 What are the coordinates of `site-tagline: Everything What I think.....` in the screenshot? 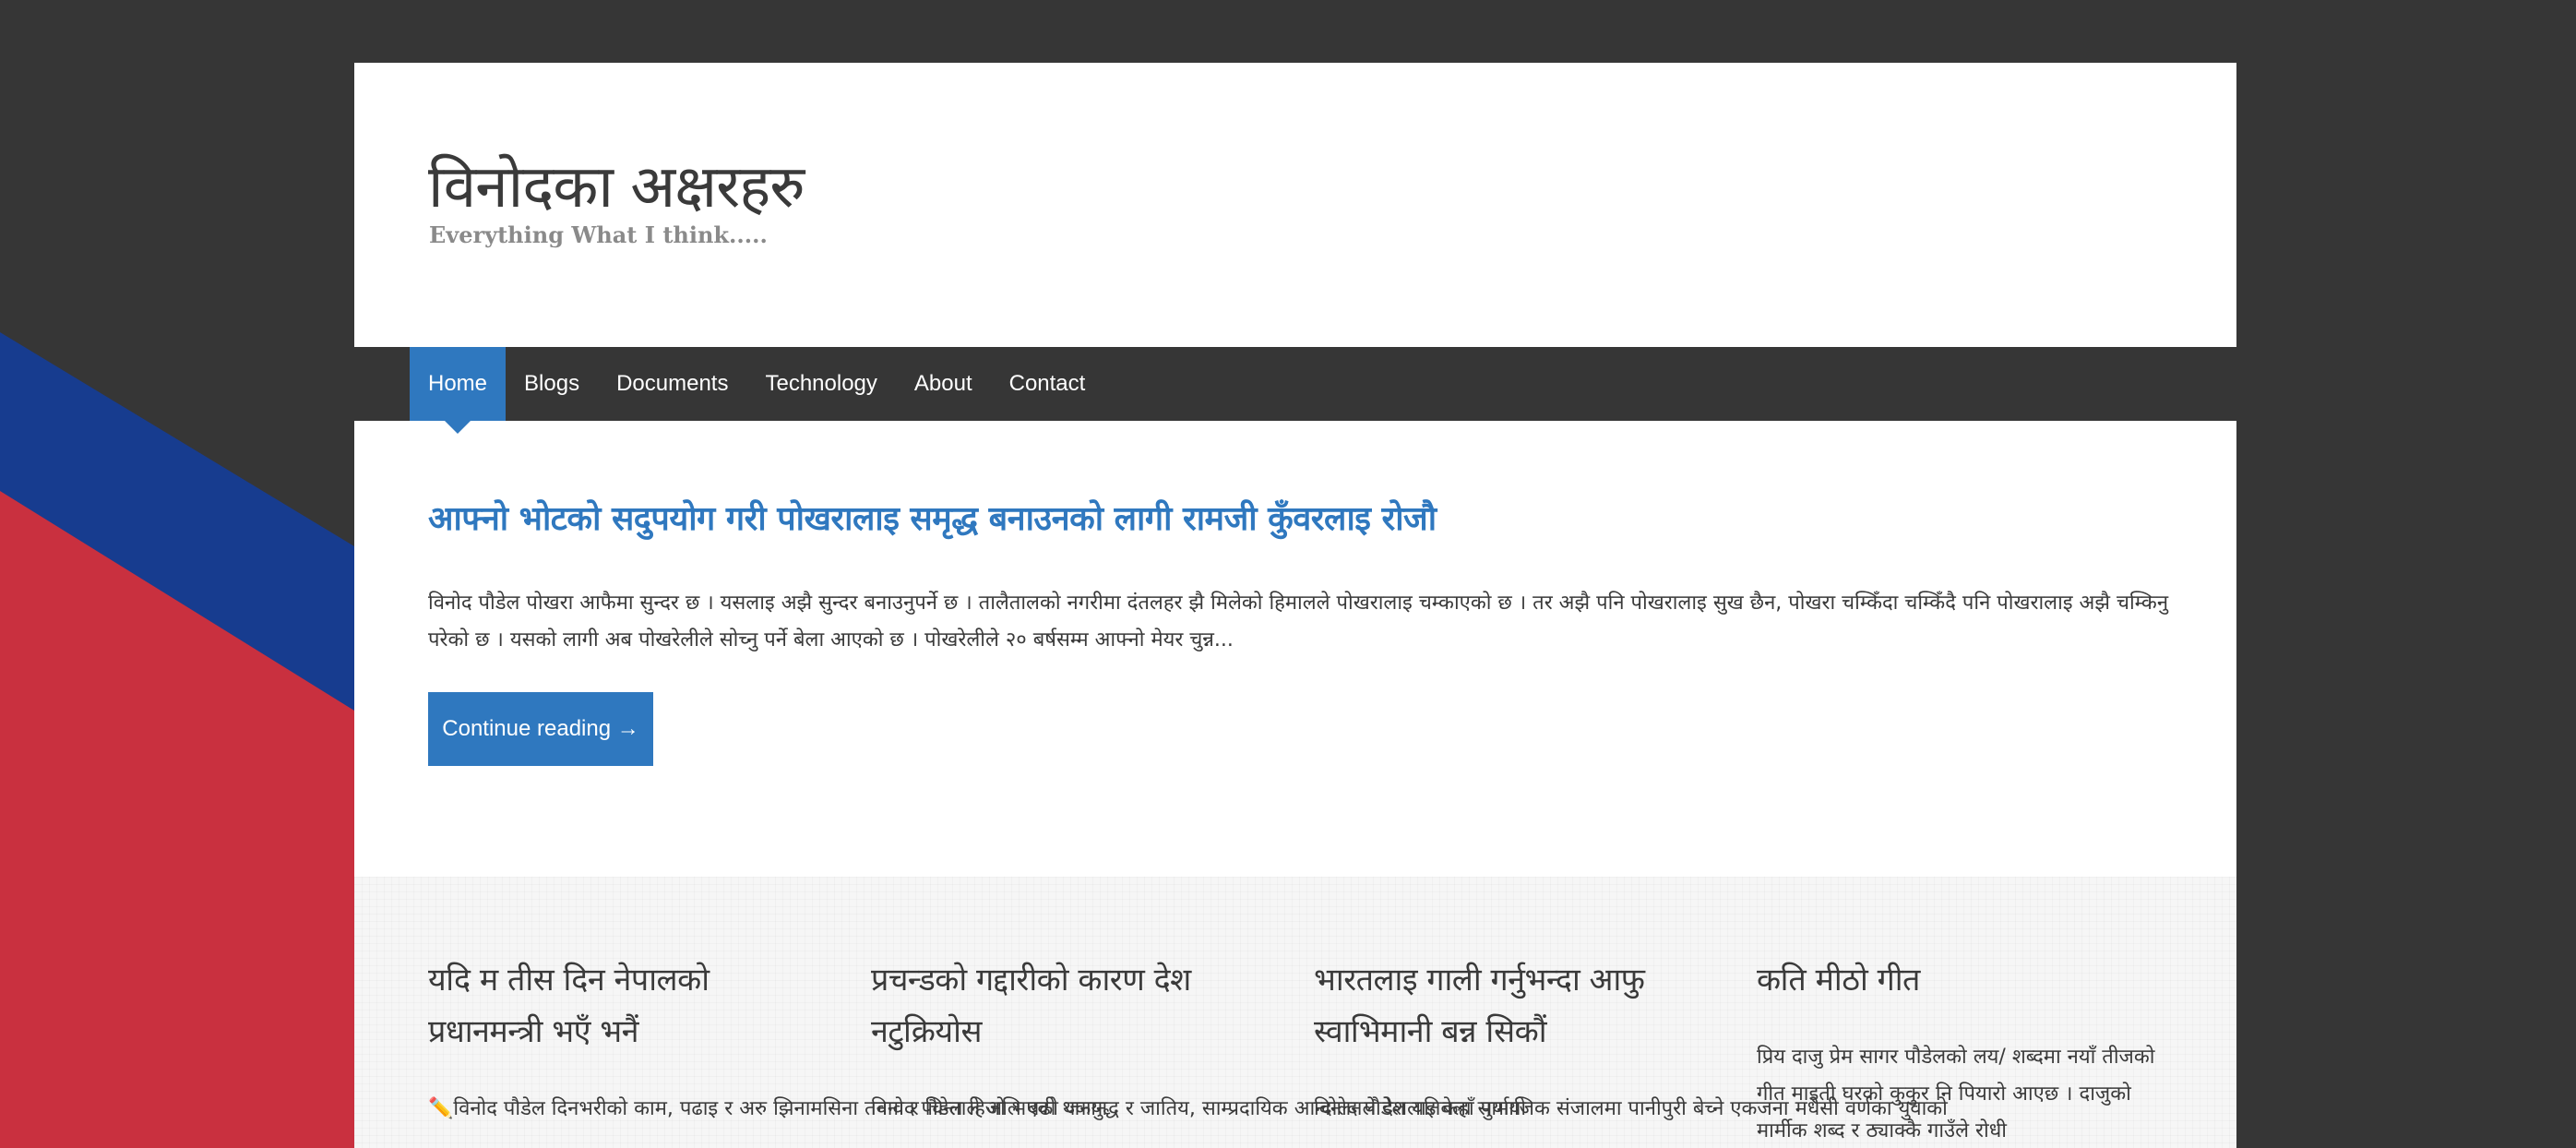 It's located at (598, 234).